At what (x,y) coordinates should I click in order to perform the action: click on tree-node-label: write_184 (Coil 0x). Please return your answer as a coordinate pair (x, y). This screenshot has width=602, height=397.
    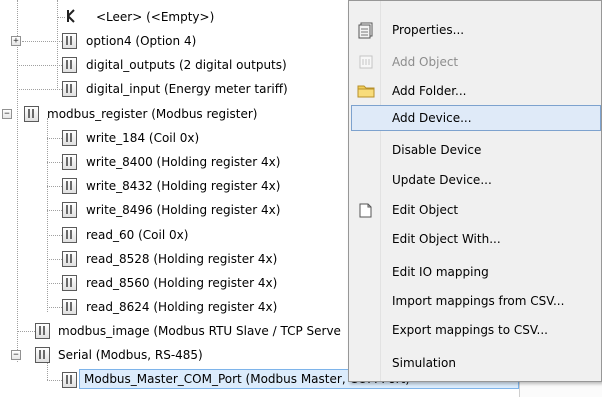
    Looking at the image, I should click on (143, 138).